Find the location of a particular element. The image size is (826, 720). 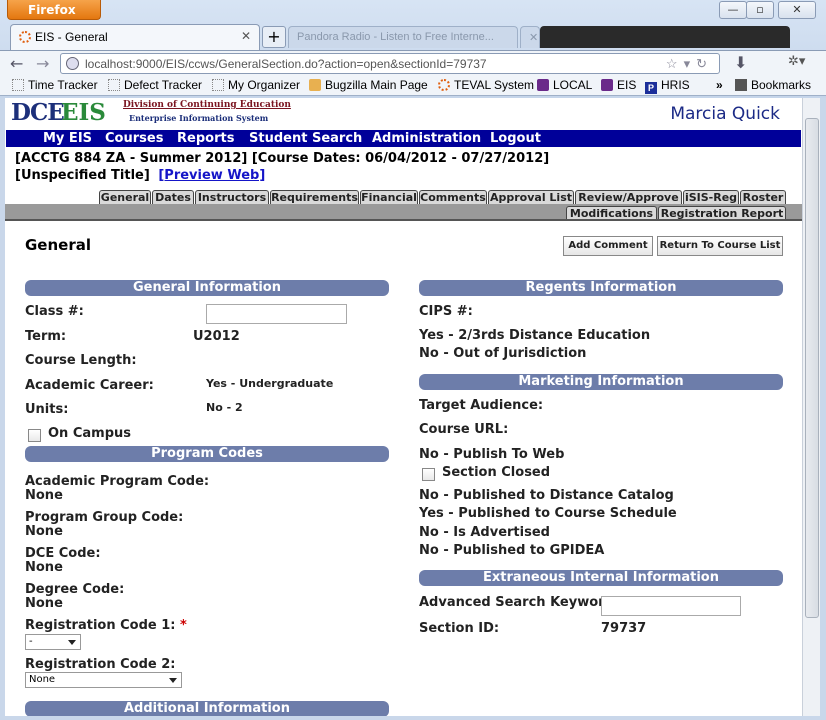

tab-general: General is located at coordinates (125, 197).